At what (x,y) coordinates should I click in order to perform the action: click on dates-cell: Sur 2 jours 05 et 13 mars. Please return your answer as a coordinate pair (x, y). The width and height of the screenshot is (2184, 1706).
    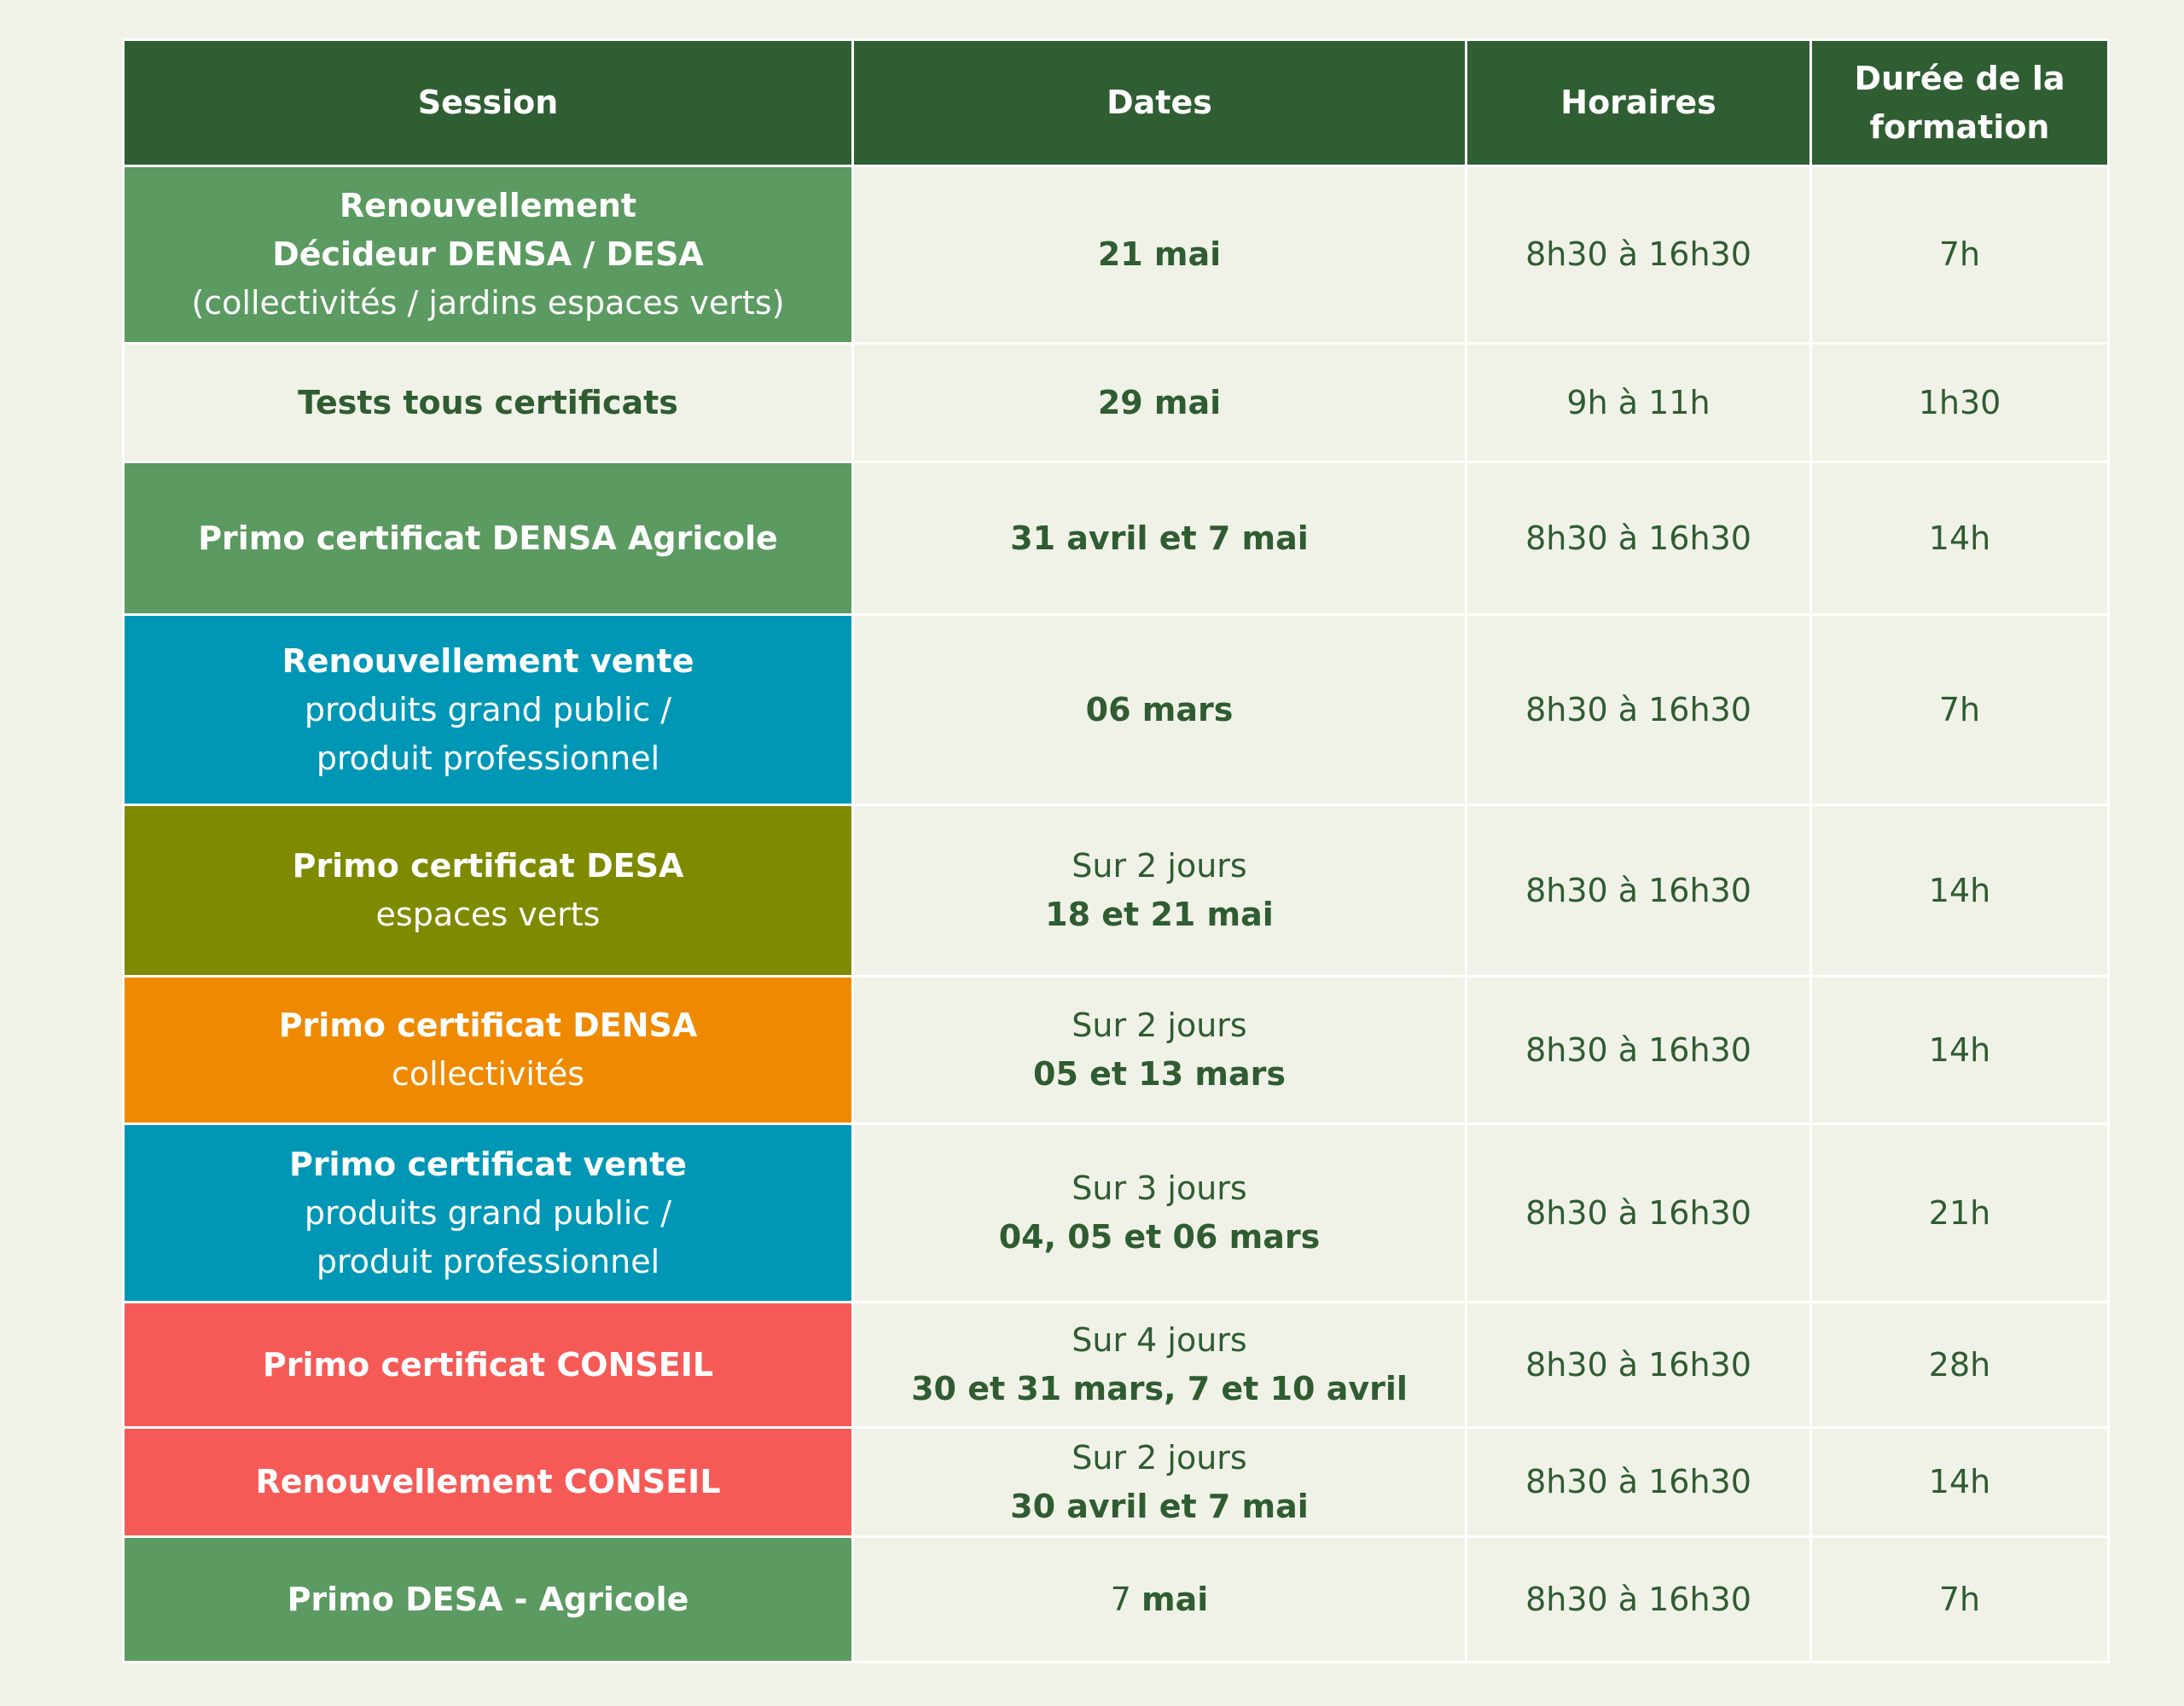
    Looking at the image, I should click on (1159, 1050).